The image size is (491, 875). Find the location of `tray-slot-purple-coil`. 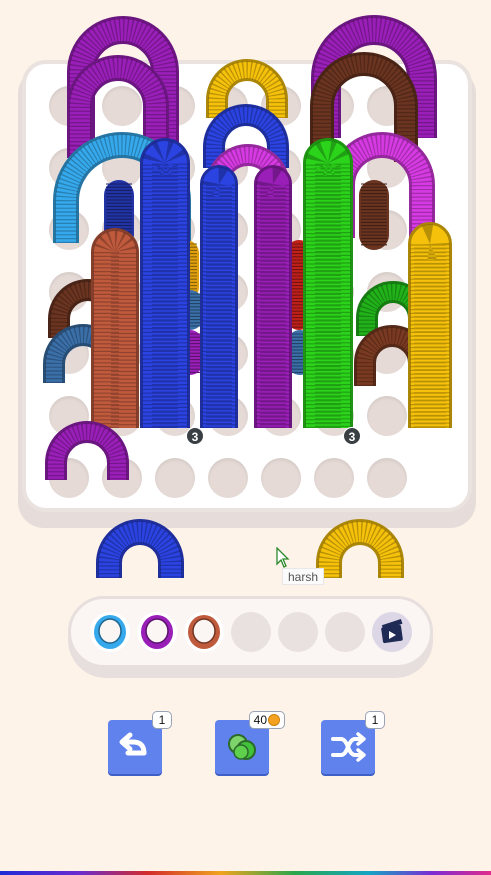

tray-slot-purple-coil is located at coordinates (157, 632).